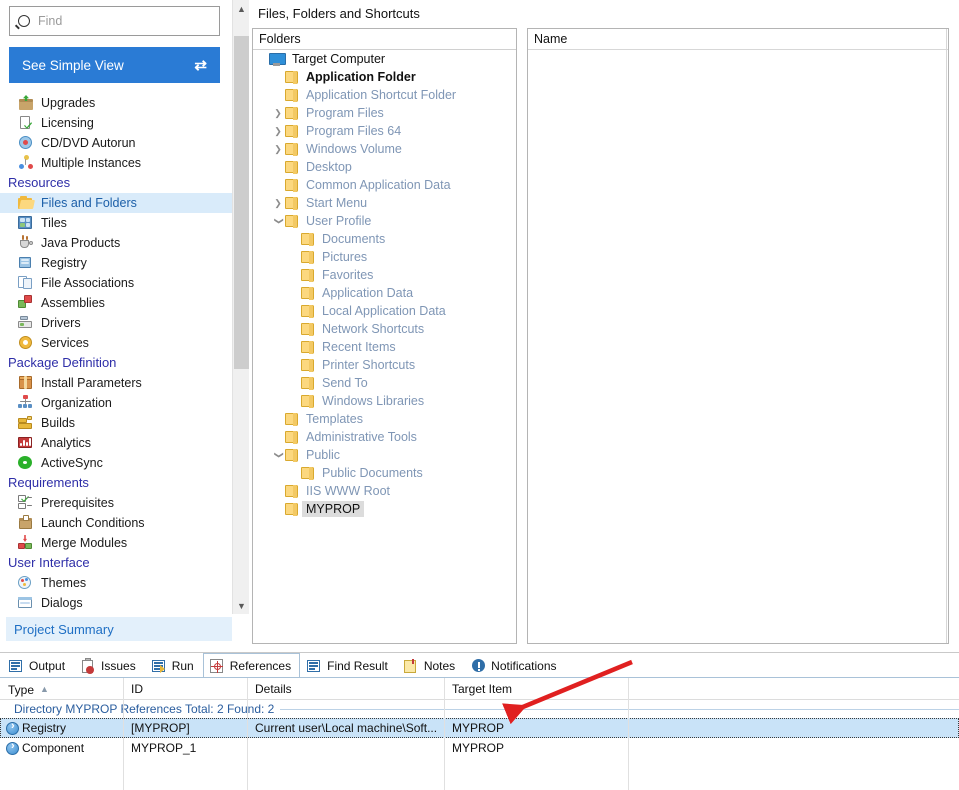  What do you see at coordinates (26, 343) in the screenshot?
I see `services-gear-icon` at bounding box center [26, 343].